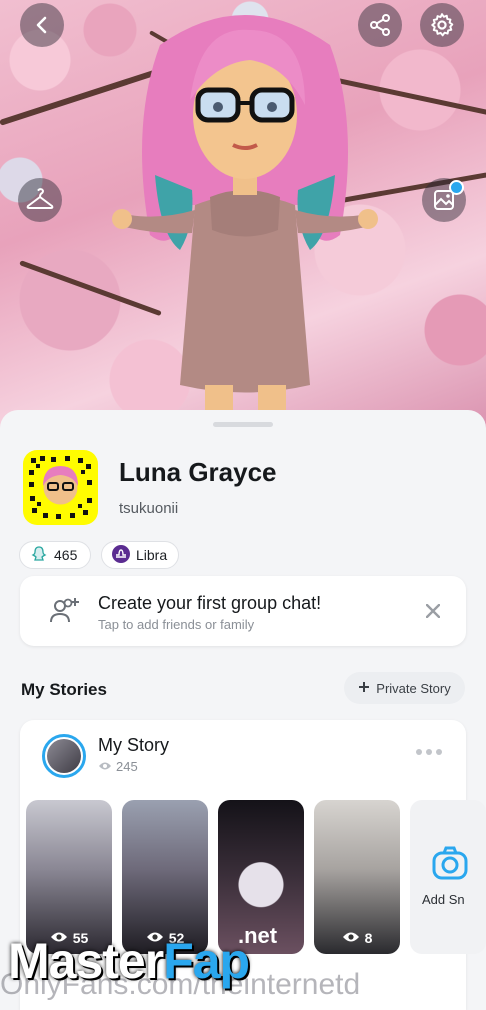 This screenshot has height=1010, width=486. What do you see at coordinates (258, 935) in the screenshot?
I see `watermark-suffix: .net` at bounding box center [258, 935].